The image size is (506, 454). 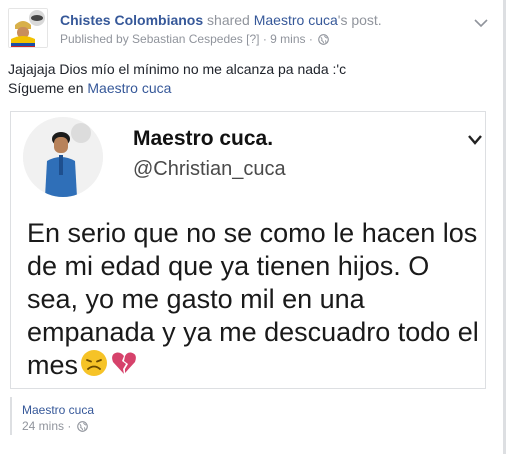 What do you see at coordinates (43, 426) in the screenshot?
I see `source-time: 24 mins` at bounding box center [43, 426].